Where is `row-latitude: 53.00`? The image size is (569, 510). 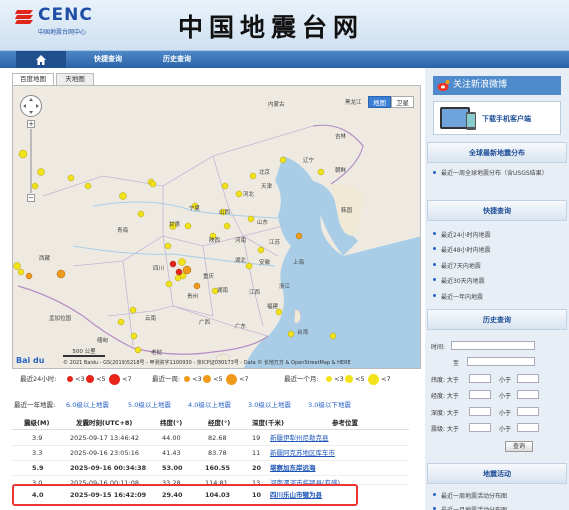
row-latitude: 53.00 is located at coordinates (172, 468).